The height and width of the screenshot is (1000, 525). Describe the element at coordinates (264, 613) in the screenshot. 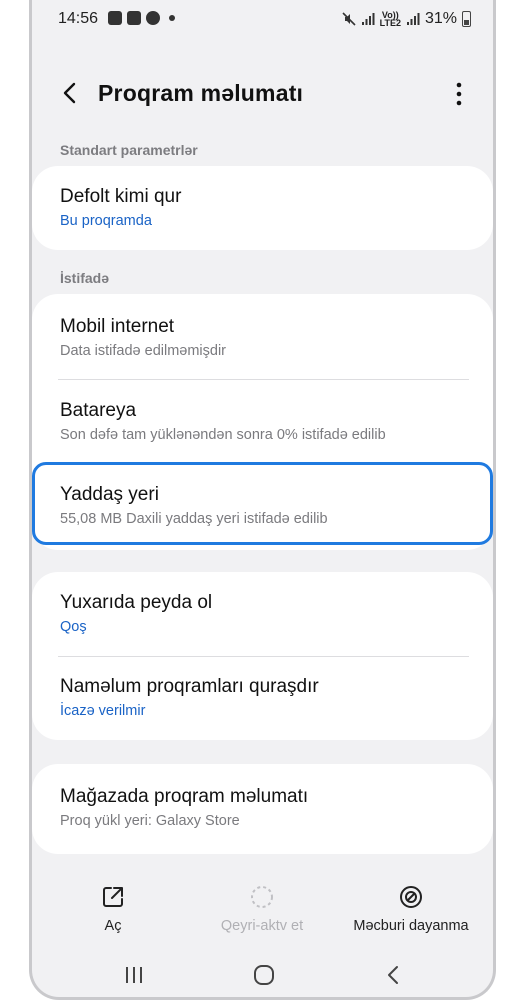

I see `appear-on-top-item: Yuxarıda peyda ol Qoş` at that location.